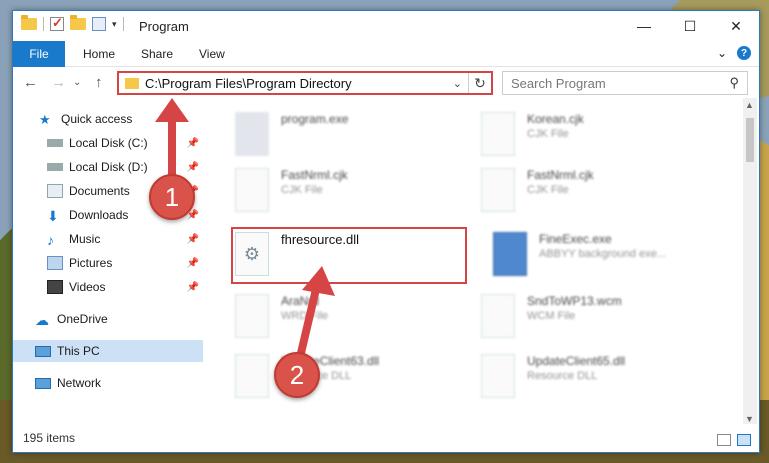 This screenshot has height=463, width=769. I want to click on arrow-2-head, so click(318, 281).